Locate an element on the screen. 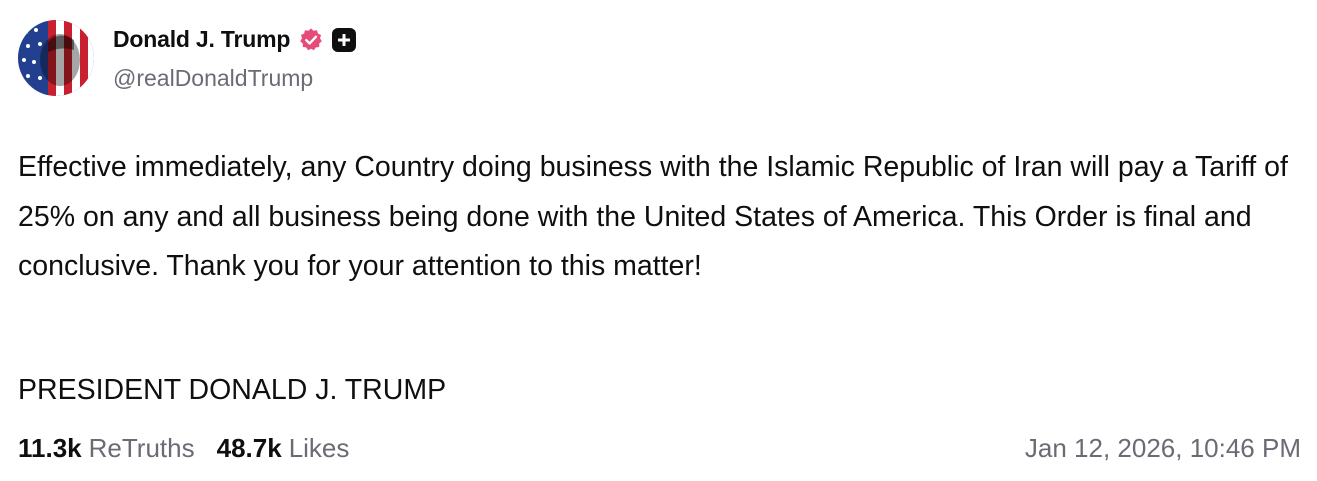 This screenshot has width=1317, height=481. post-header: Donald J. Trump @realDonaldTrump is located at coordinates (187, 58).